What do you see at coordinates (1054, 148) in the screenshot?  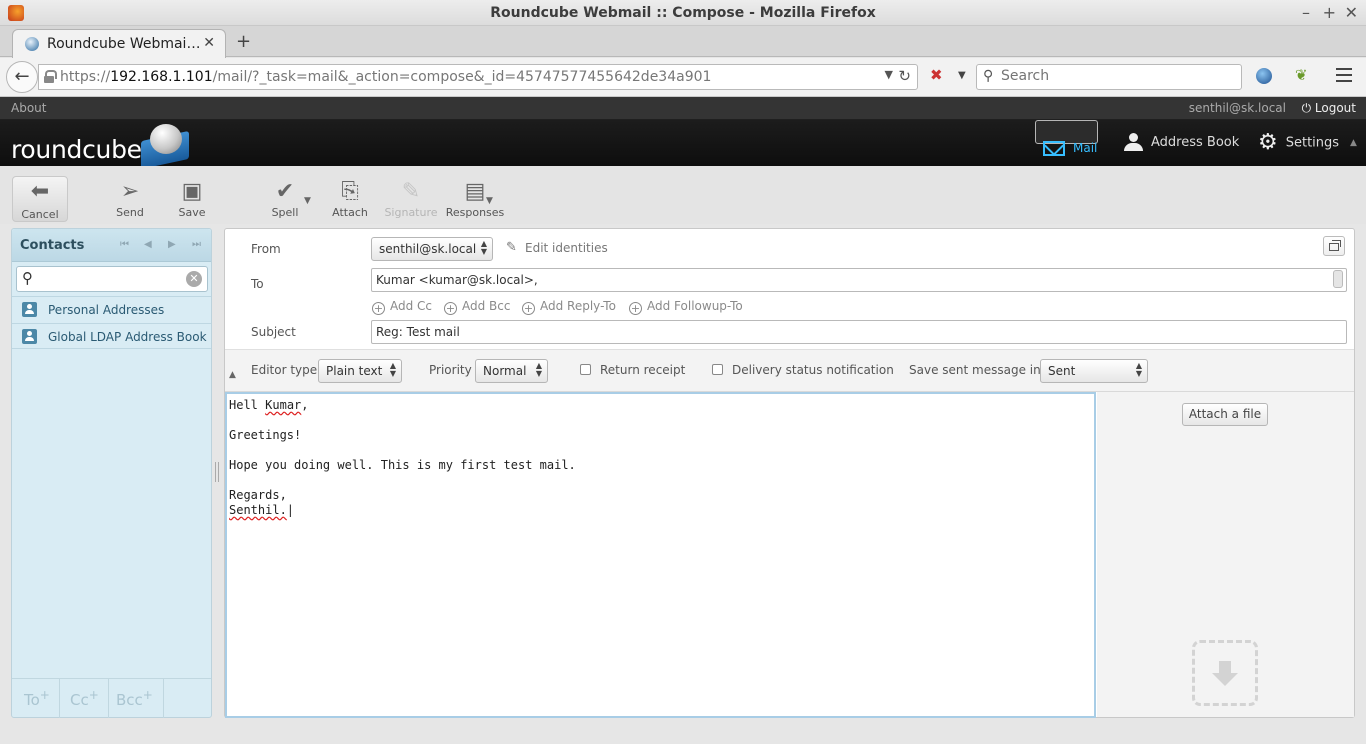 I see `envelope-icon` at bounding box center [1054, 148].